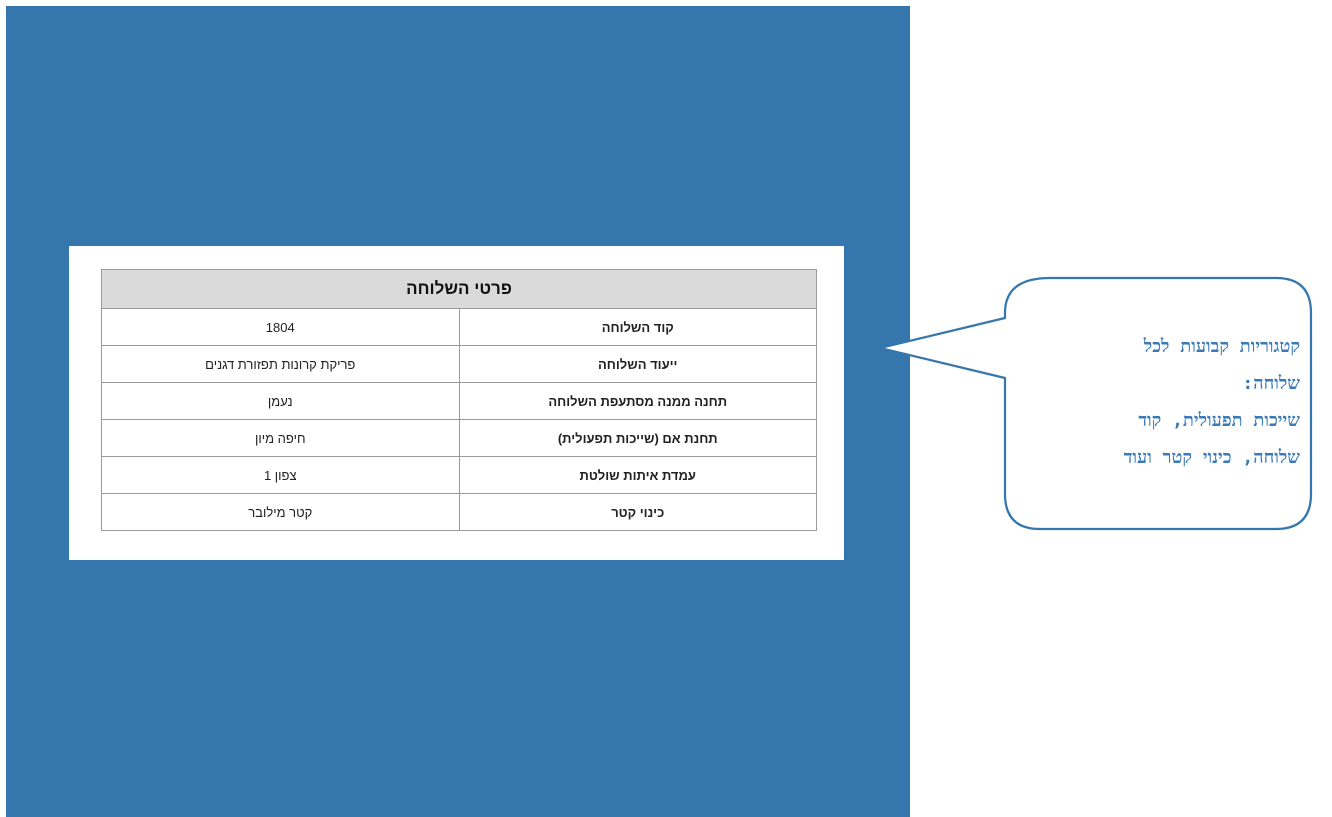 Image resolution: width=1332 pixels, height=817 pixels. What do you see at coordinates (637, 475) in the screenshot?
I see `row-label: עמדת איתות שולטת` at bounding box center [637, 475].